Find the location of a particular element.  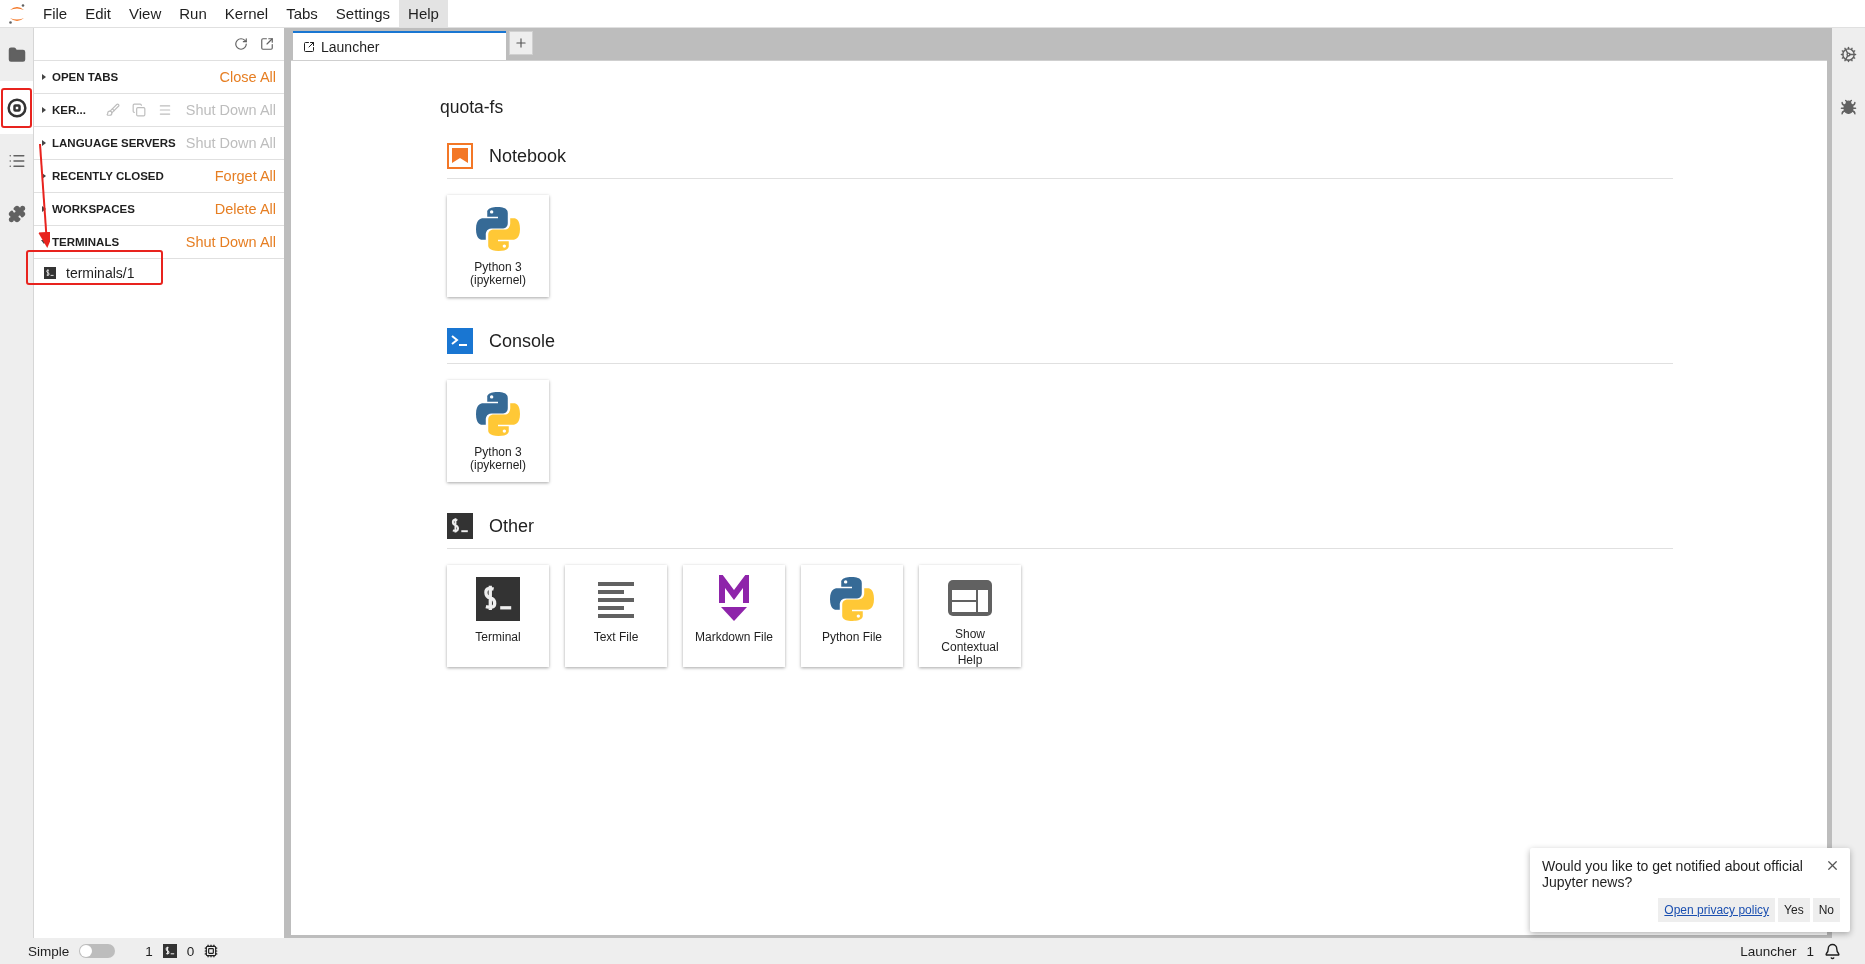

menu-item: Tabs is located at coordinates (302, 13).